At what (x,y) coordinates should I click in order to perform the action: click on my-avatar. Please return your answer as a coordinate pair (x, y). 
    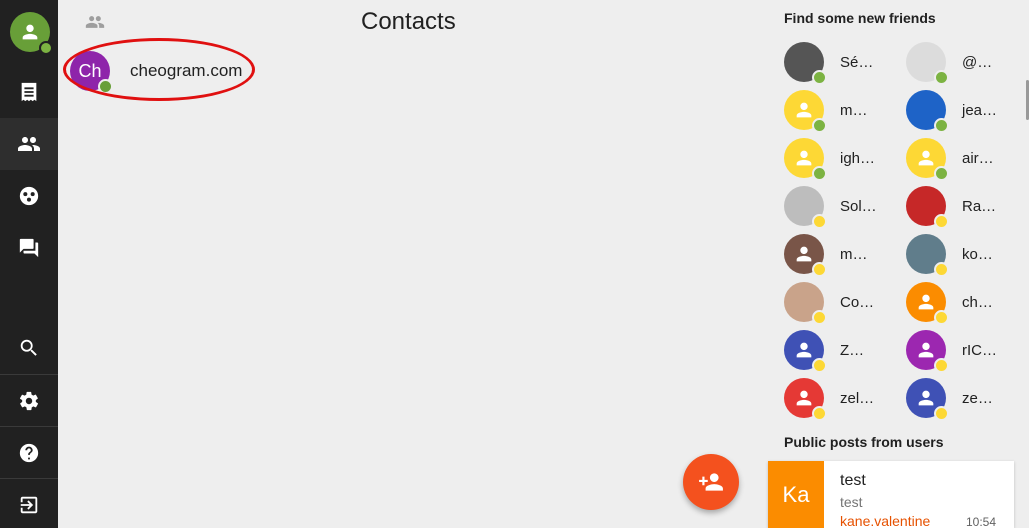
    Looking at the image, I should click on (31, 33).